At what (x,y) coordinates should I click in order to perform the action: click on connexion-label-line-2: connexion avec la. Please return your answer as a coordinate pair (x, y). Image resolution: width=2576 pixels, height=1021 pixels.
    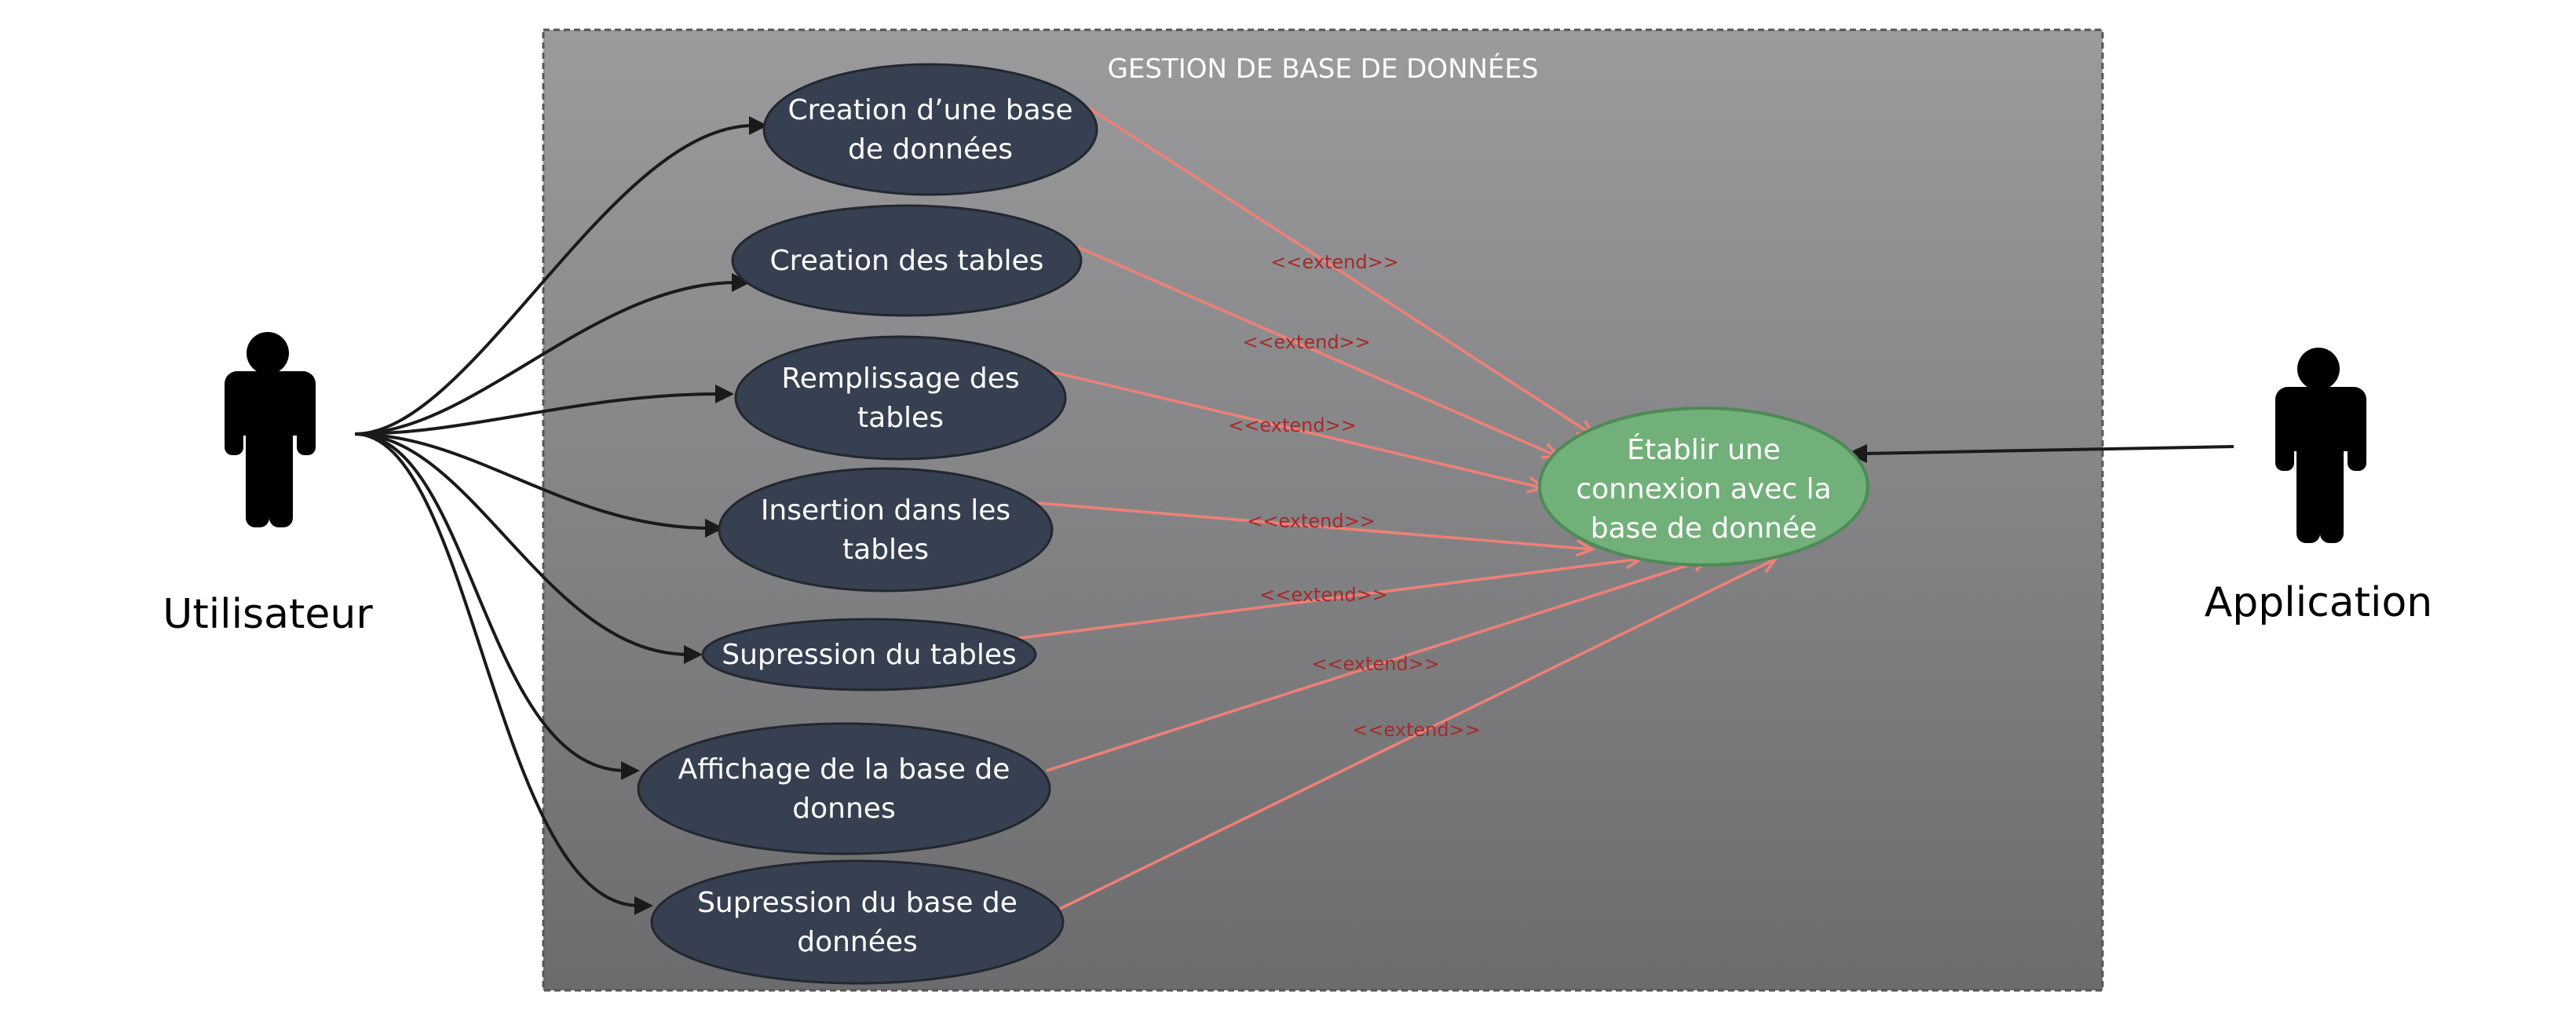
    Looking at the image, I should click on (1704, 489).